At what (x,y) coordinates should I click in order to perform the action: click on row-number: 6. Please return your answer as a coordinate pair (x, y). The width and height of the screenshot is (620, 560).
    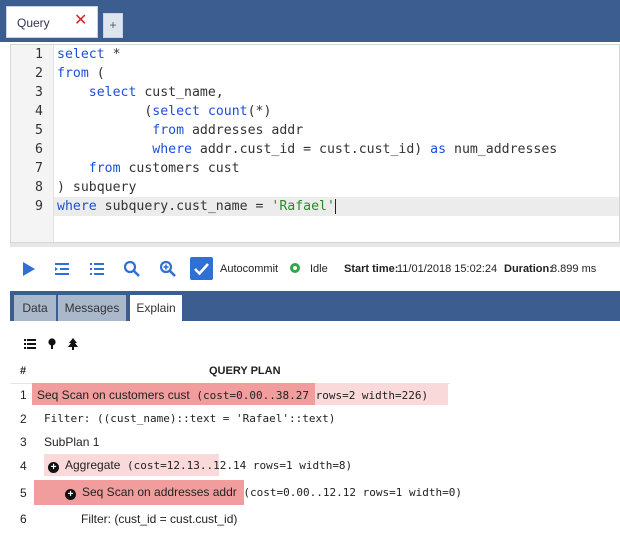
    Looking at the image, I should click on (23, 519).